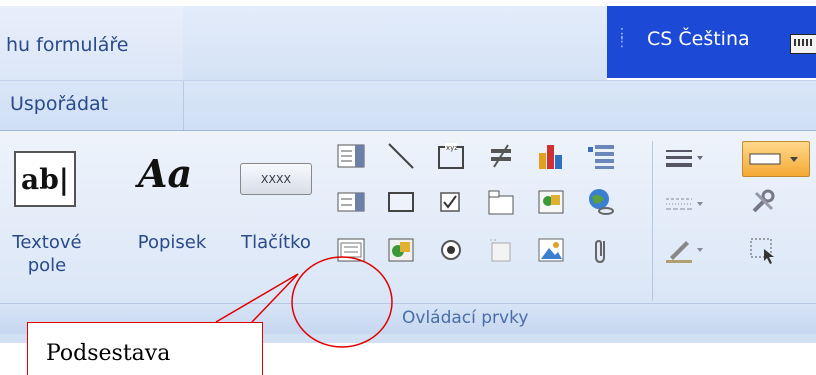 This screenshot has height=375, width=816. Describe the element at coordinates (342, 302) in the screenshot. I see `annotation-circle` at that location.